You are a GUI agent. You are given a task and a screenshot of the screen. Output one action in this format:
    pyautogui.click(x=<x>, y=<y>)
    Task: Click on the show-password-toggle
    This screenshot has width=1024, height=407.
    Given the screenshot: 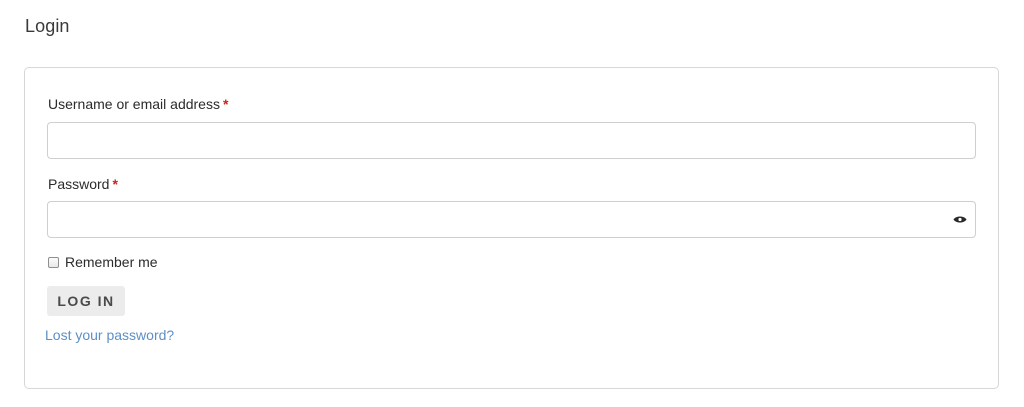 What is the action you would take?
    pyautogui.click(x=960, y=219)
    